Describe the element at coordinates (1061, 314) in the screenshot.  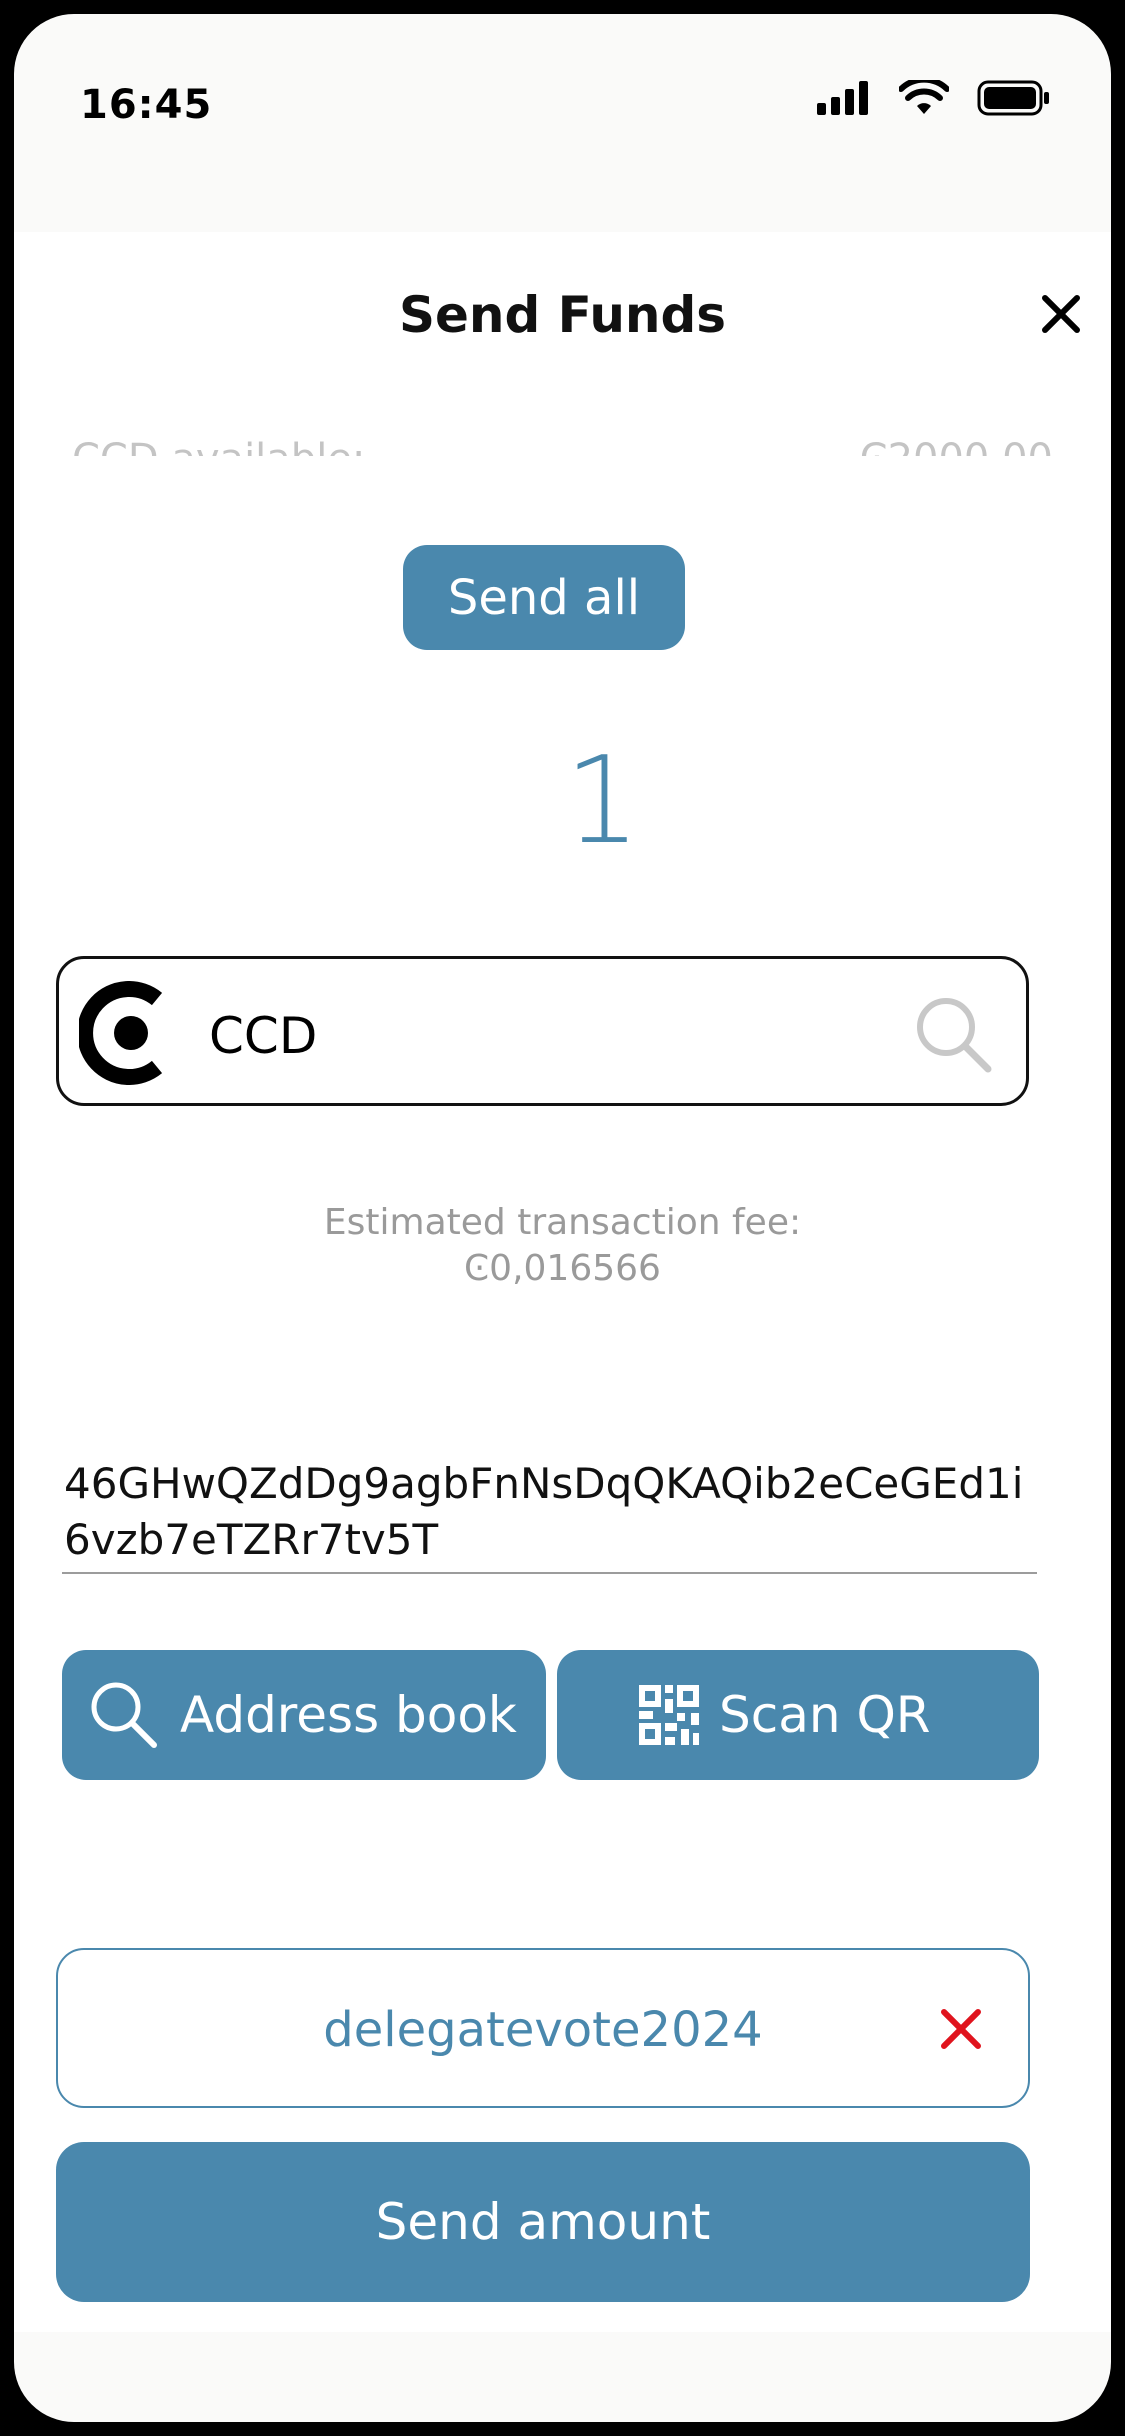
I see `close-icon` at that location.